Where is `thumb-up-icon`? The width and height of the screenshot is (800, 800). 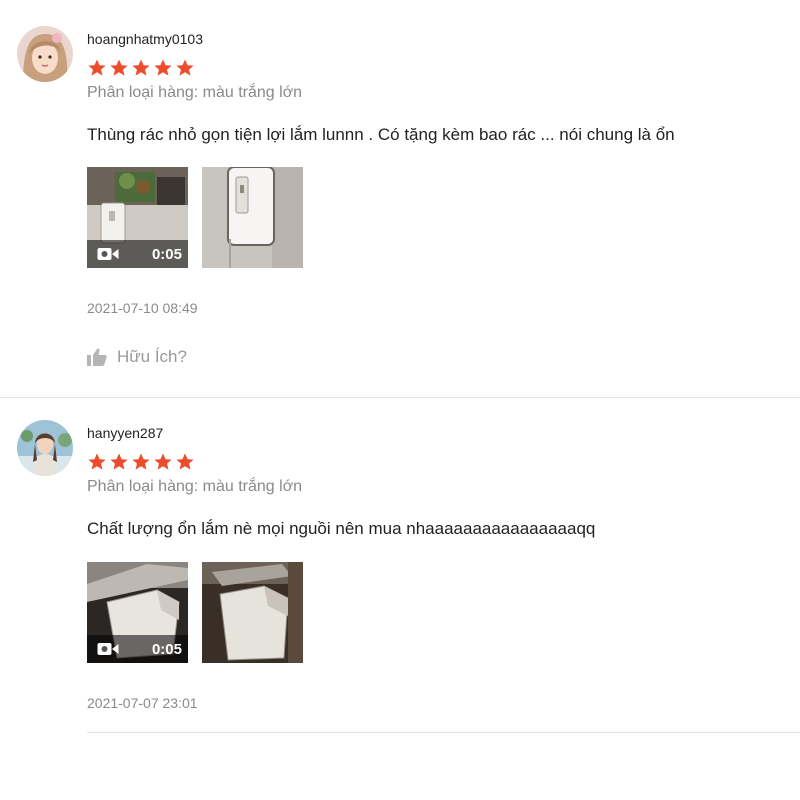
thumb-up-icon is located at coordinates (97, 357).